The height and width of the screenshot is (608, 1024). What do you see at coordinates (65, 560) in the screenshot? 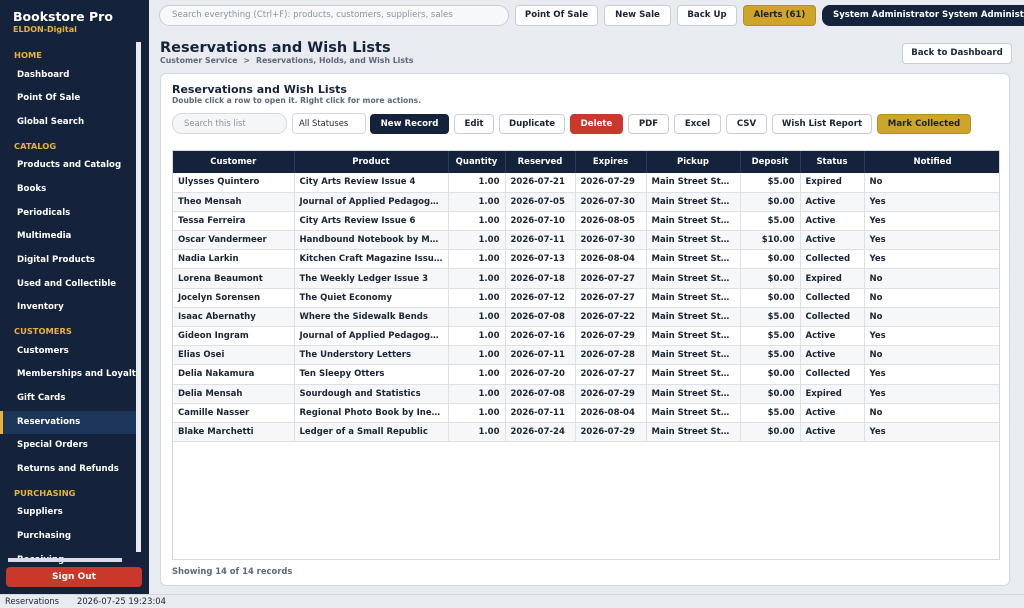
I see `sidebar-horizontal-scrollbar` at bounding box center [65, 560].